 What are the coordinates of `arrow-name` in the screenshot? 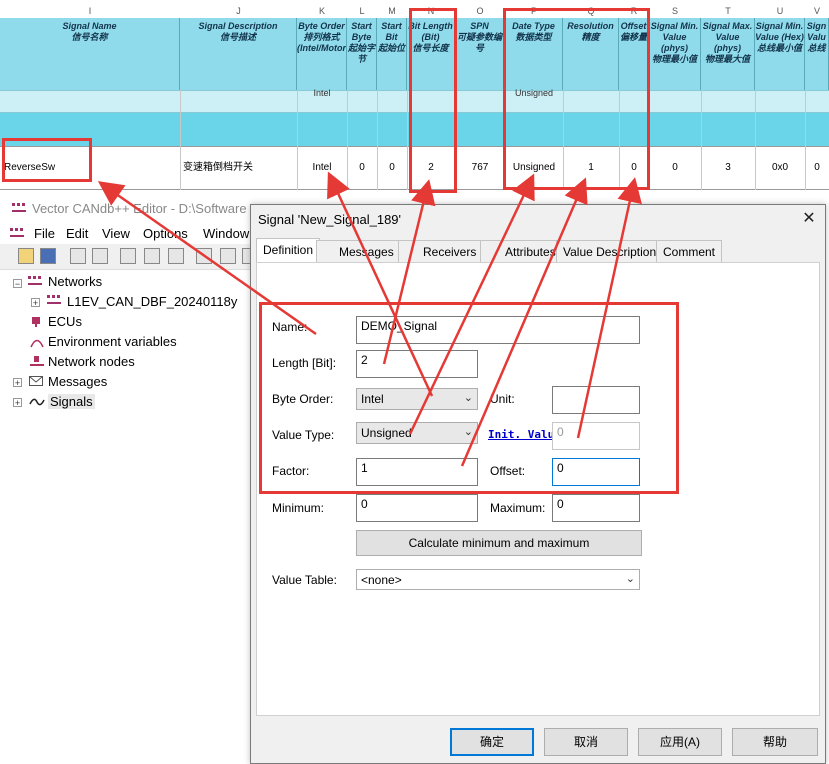 It's located at (207, 258).